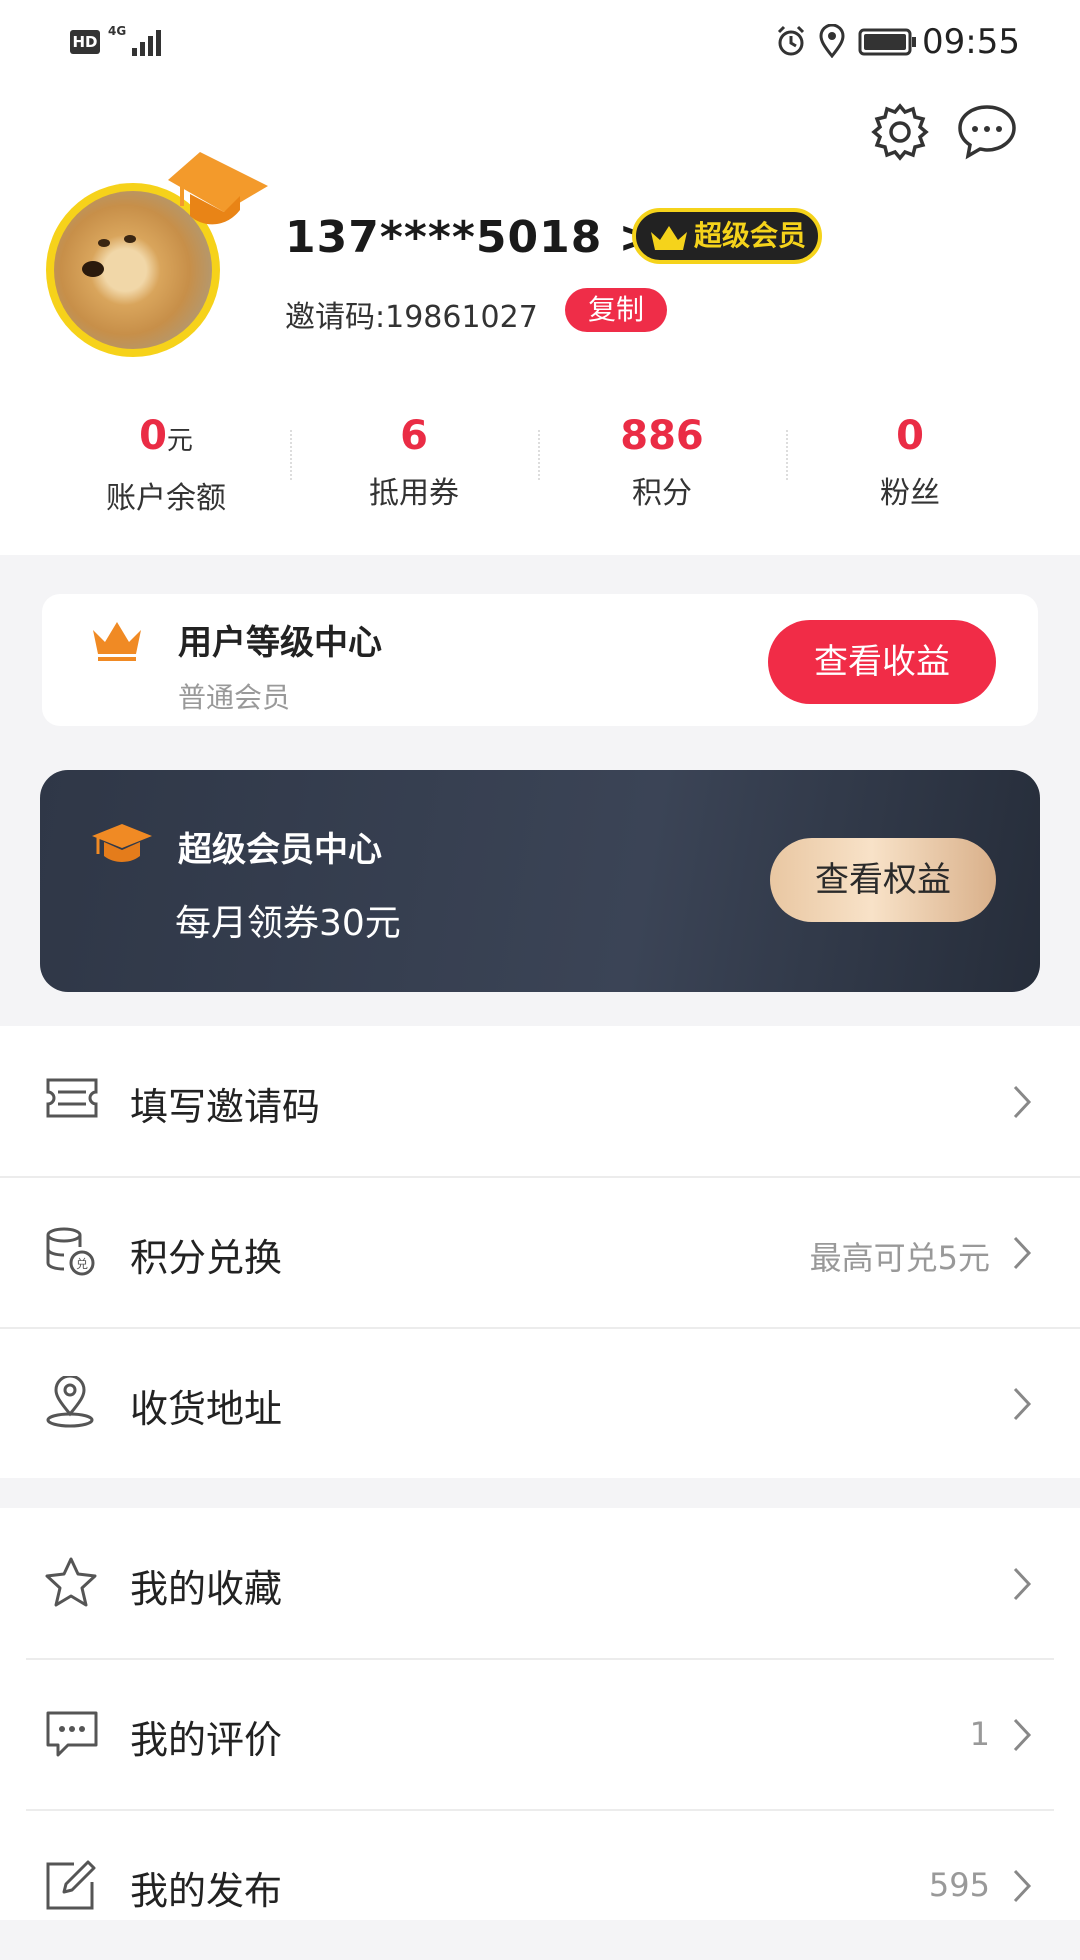 The width and height of the screenshot is (1080, 1960). I want to click on stat-points: 886 积分, so click(662, 462).